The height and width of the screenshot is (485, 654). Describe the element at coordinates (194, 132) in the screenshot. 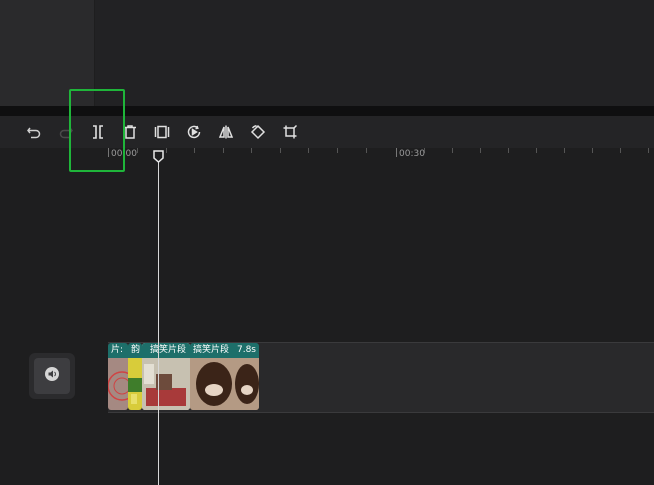

I see `reverse-icon` at that location.